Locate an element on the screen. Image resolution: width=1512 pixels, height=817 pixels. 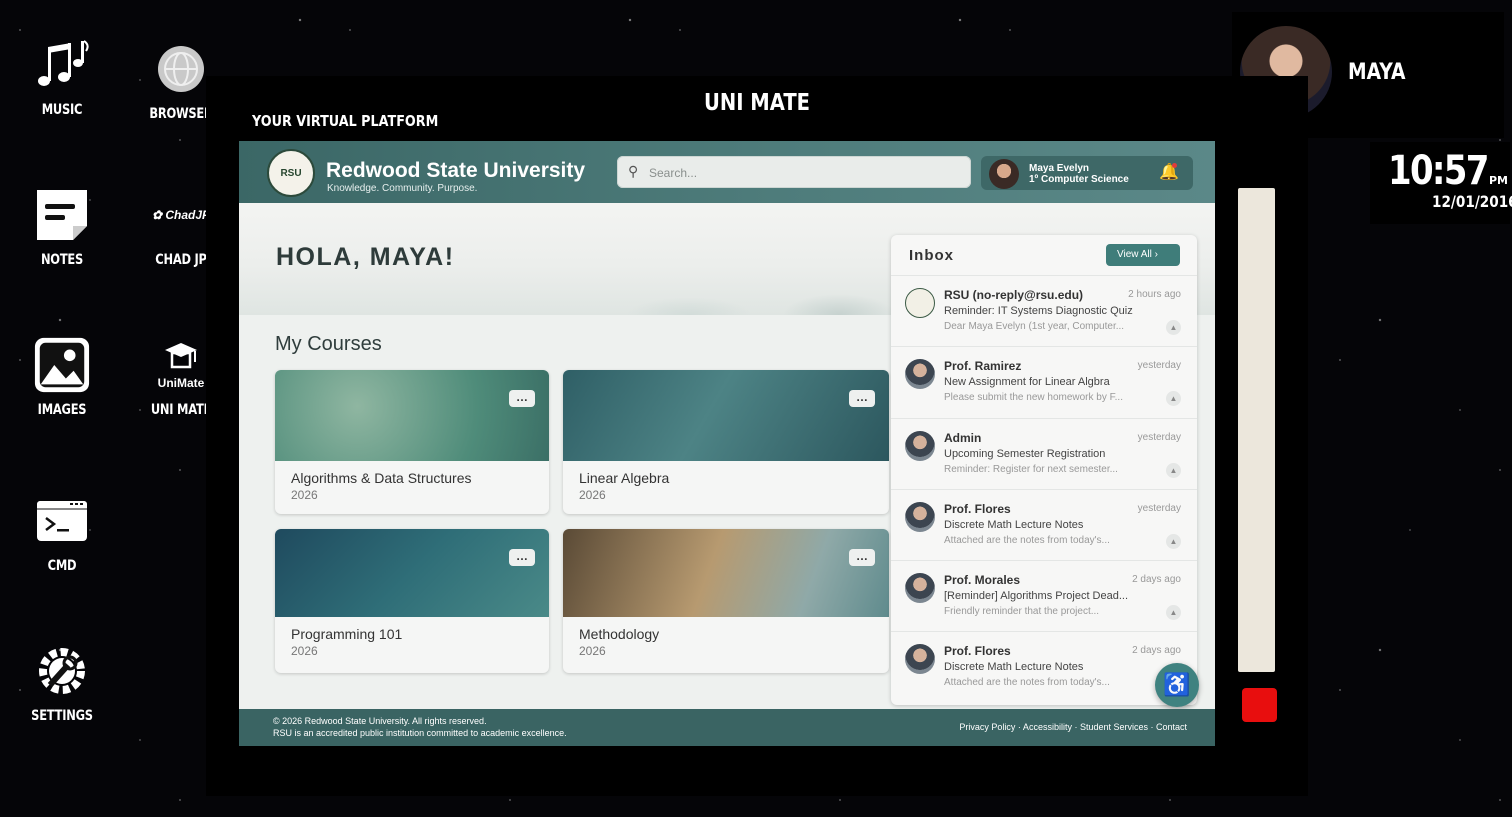
desktop-icon-notes: NOTES is located at coordinates (62, 227).